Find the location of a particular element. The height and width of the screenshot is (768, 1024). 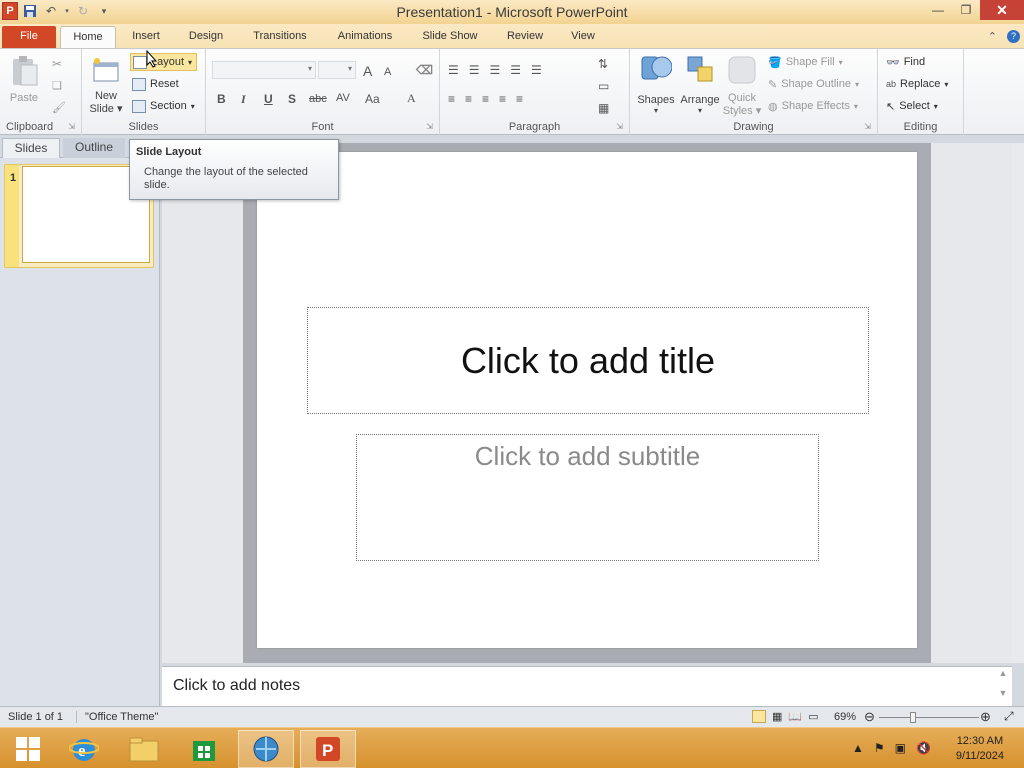

bold-button: B is located at coordinates (221, 99).